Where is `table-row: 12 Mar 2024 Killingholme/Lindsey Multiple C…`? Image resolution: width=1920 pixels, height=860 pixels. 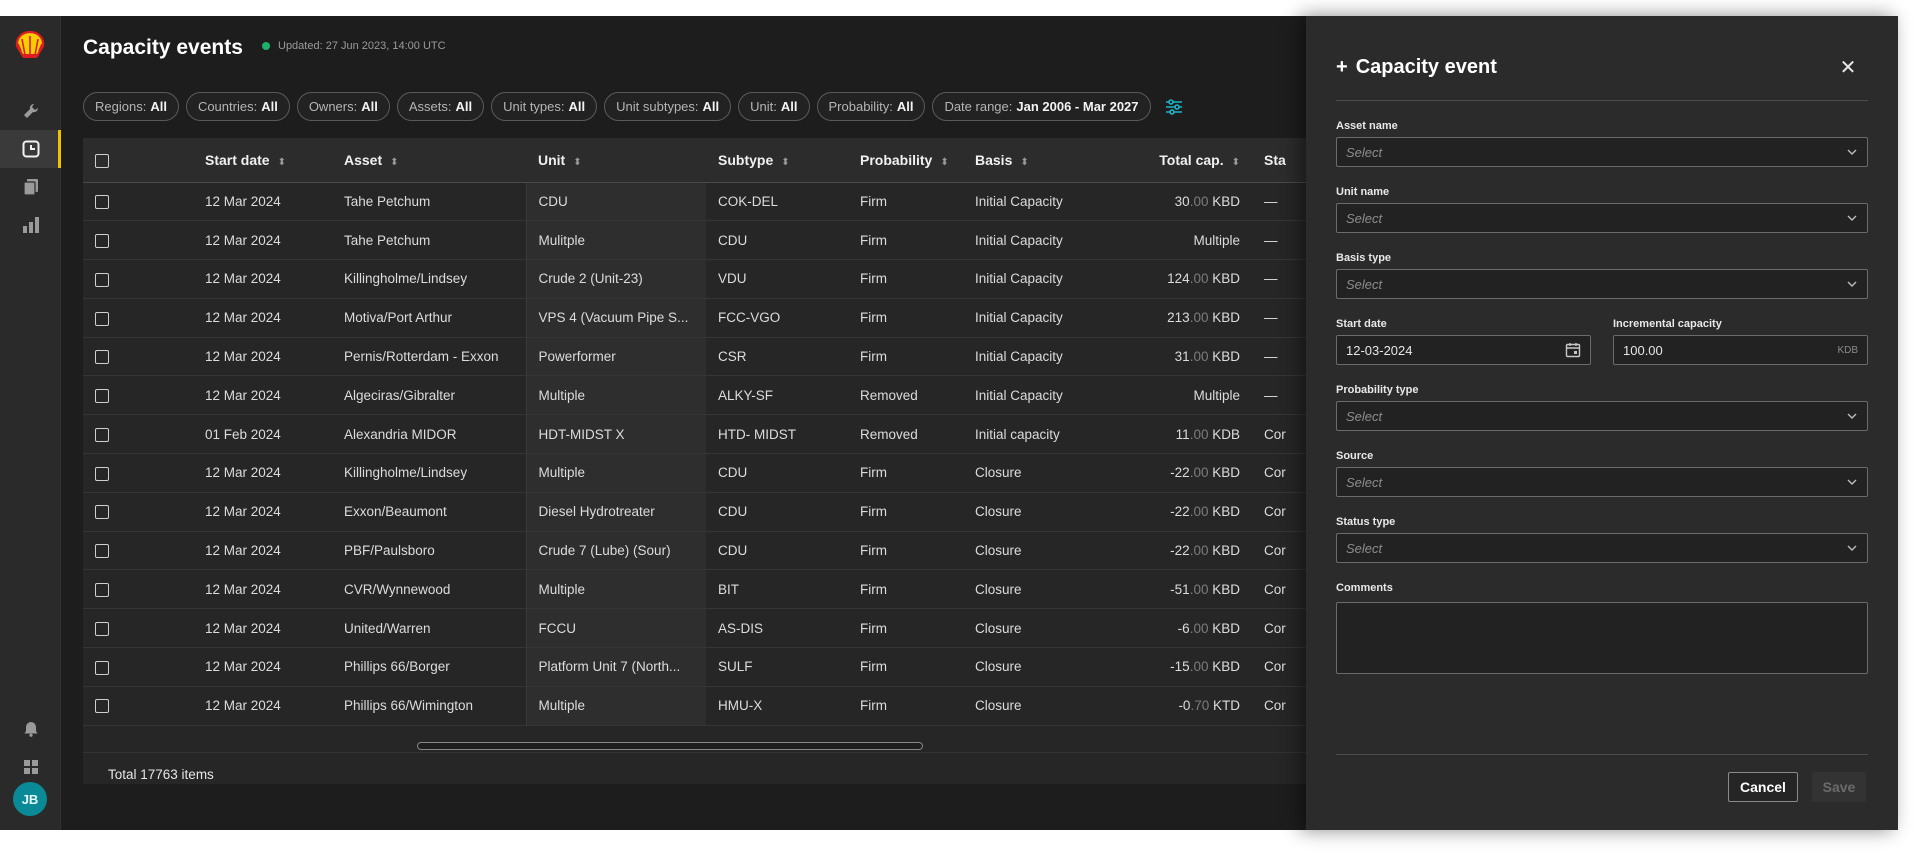
table-row: 12 Mar 2024 Killingholme/Lindsey Multiple C… is located at coordinates (698, 473).